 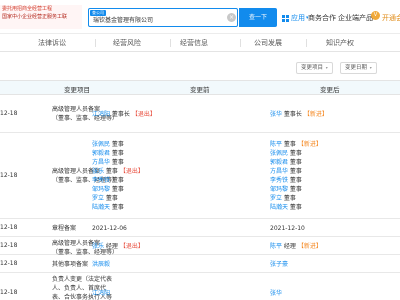 What do you see at coordinates (177, 180) in the screenshot?
I see `change-entry: 李秀铁 董事` at bounding box center [177, 180].